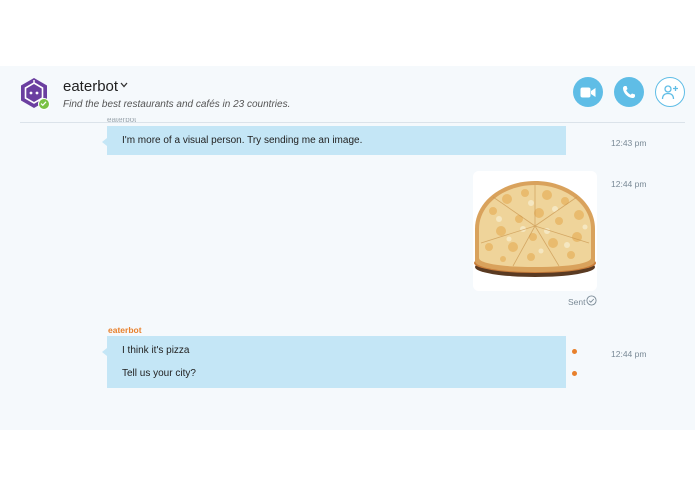  Describe the element at coordinates (334, 362) in the screenshot. I see `incoming-message-bubble: I think it's pizza Tell us your city?` at that location.